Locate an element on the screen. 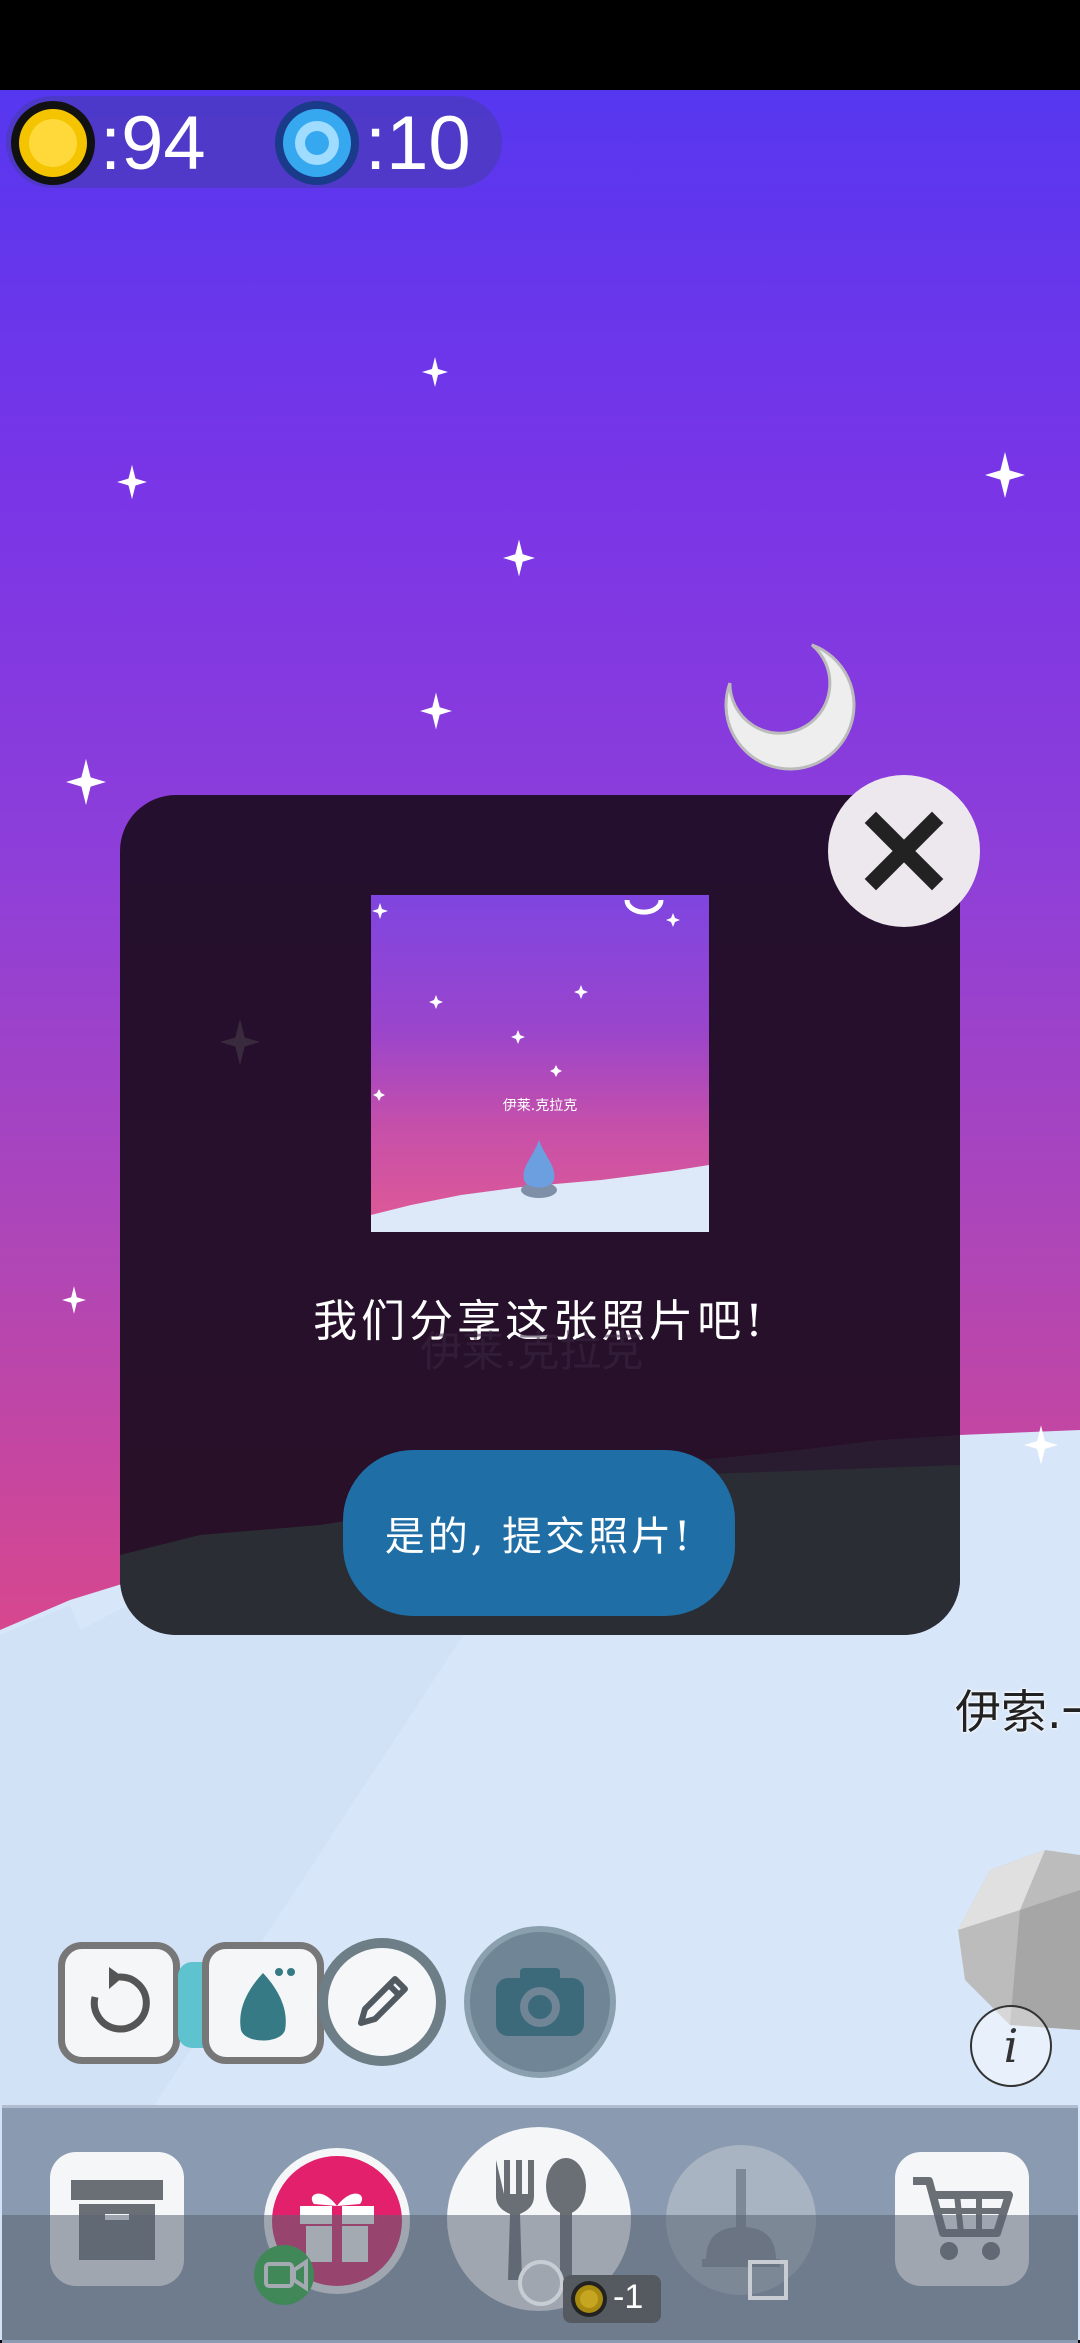 Image resolution: width=1080 pixels, height=2343 pixels. feed-cost-badge: -1 is located at coordinates (612, 2299).